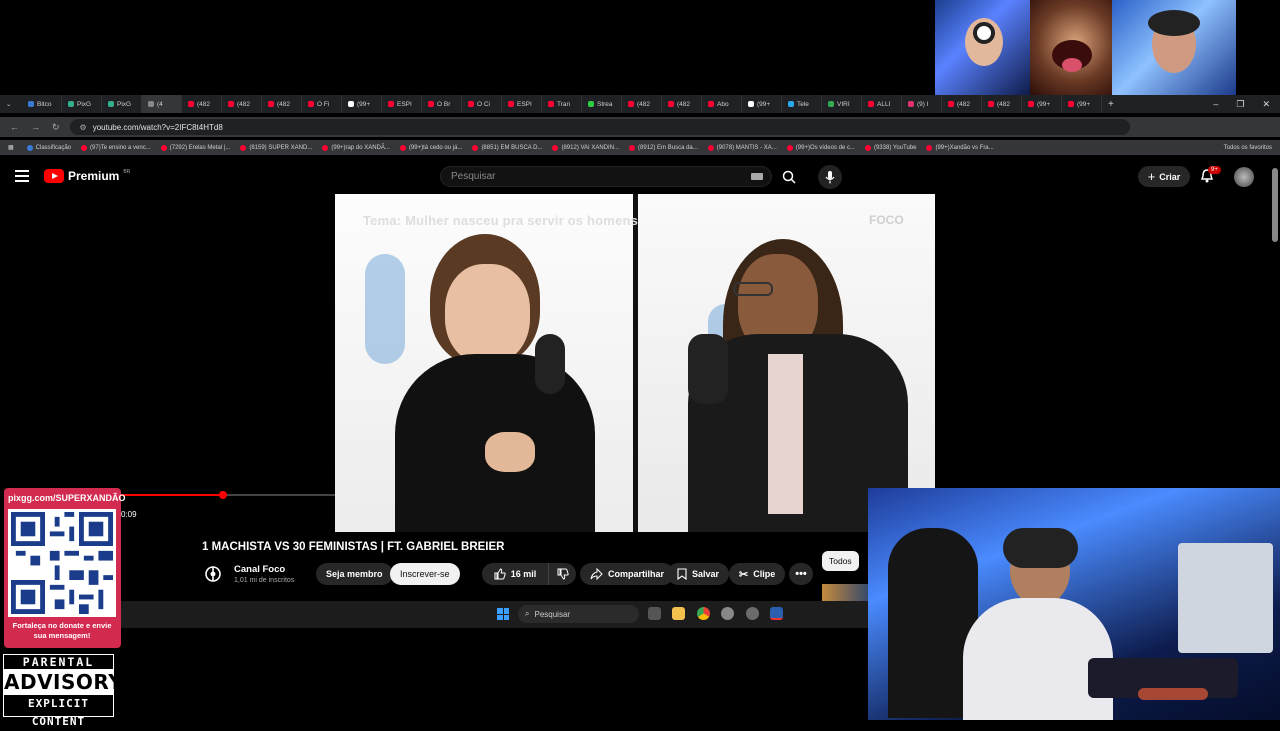 Image resolution: width=1280 pixels, height=731 pixels. I want to click on save-button: Salvar, so click(698, 574).